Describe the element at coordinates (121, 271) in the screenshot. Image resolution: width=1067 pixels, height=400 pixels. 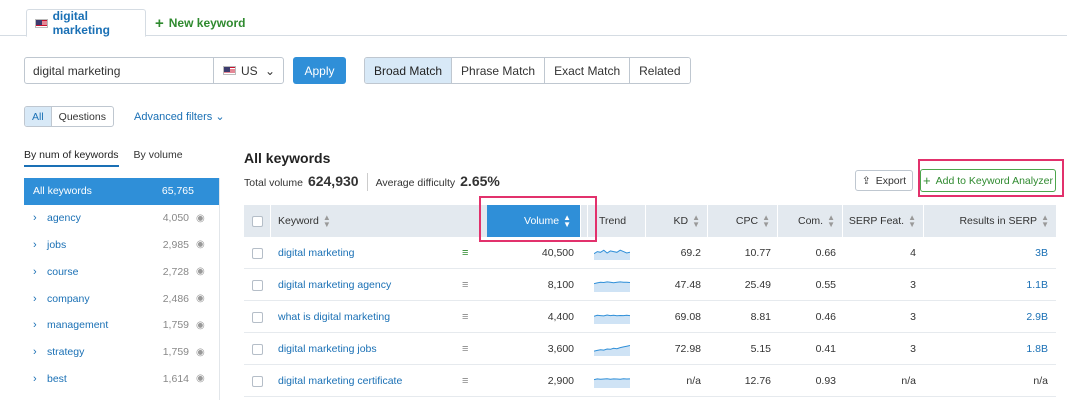
I see `sidebar-item-course: › course 2,728 ◉` at that location.